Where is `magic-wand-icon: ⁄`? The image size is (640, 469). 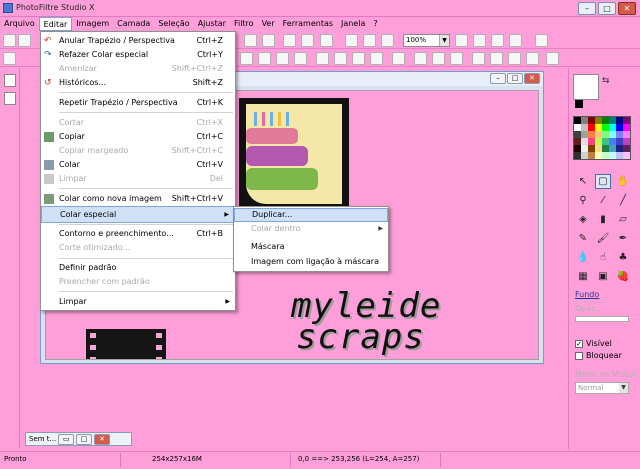 magic-wand-icon: ⁄ is located at coordinates (603, 200).